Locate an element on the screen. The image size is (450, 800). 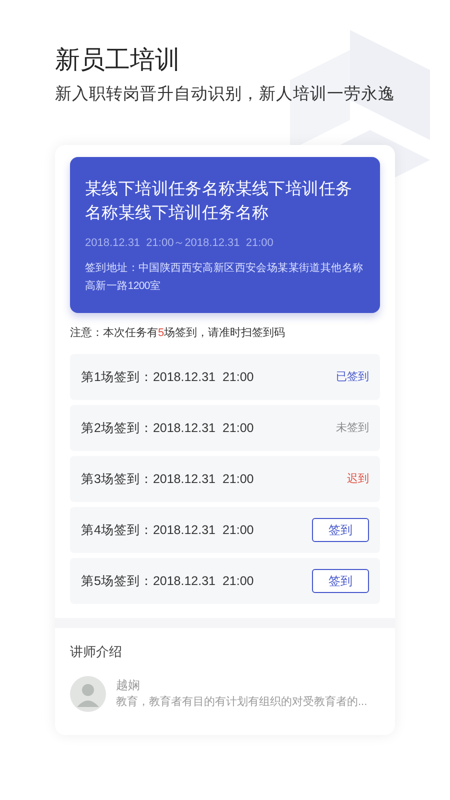
instructor-name: 越娴 is located at coordinates (128, 685).